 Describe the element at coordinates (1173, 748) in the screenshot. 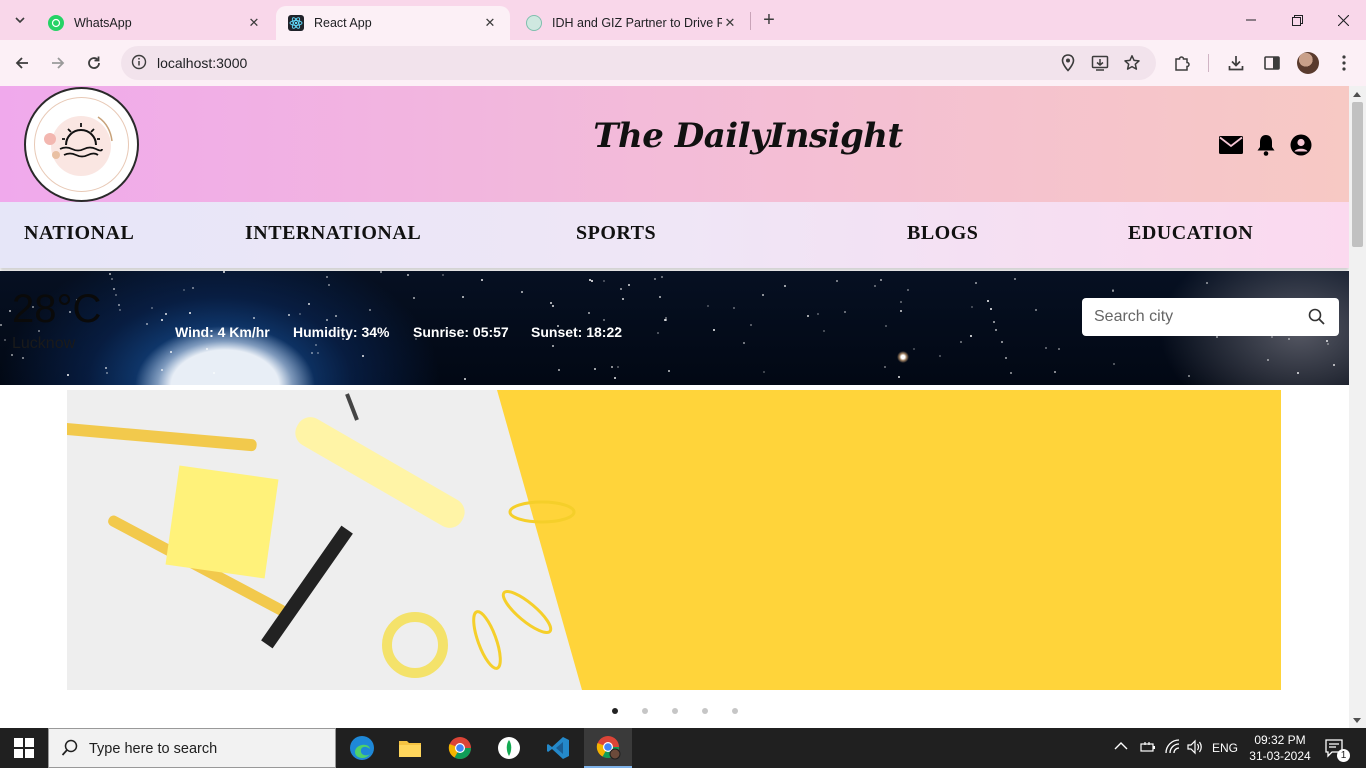

I see `wifi-icon` at that location.